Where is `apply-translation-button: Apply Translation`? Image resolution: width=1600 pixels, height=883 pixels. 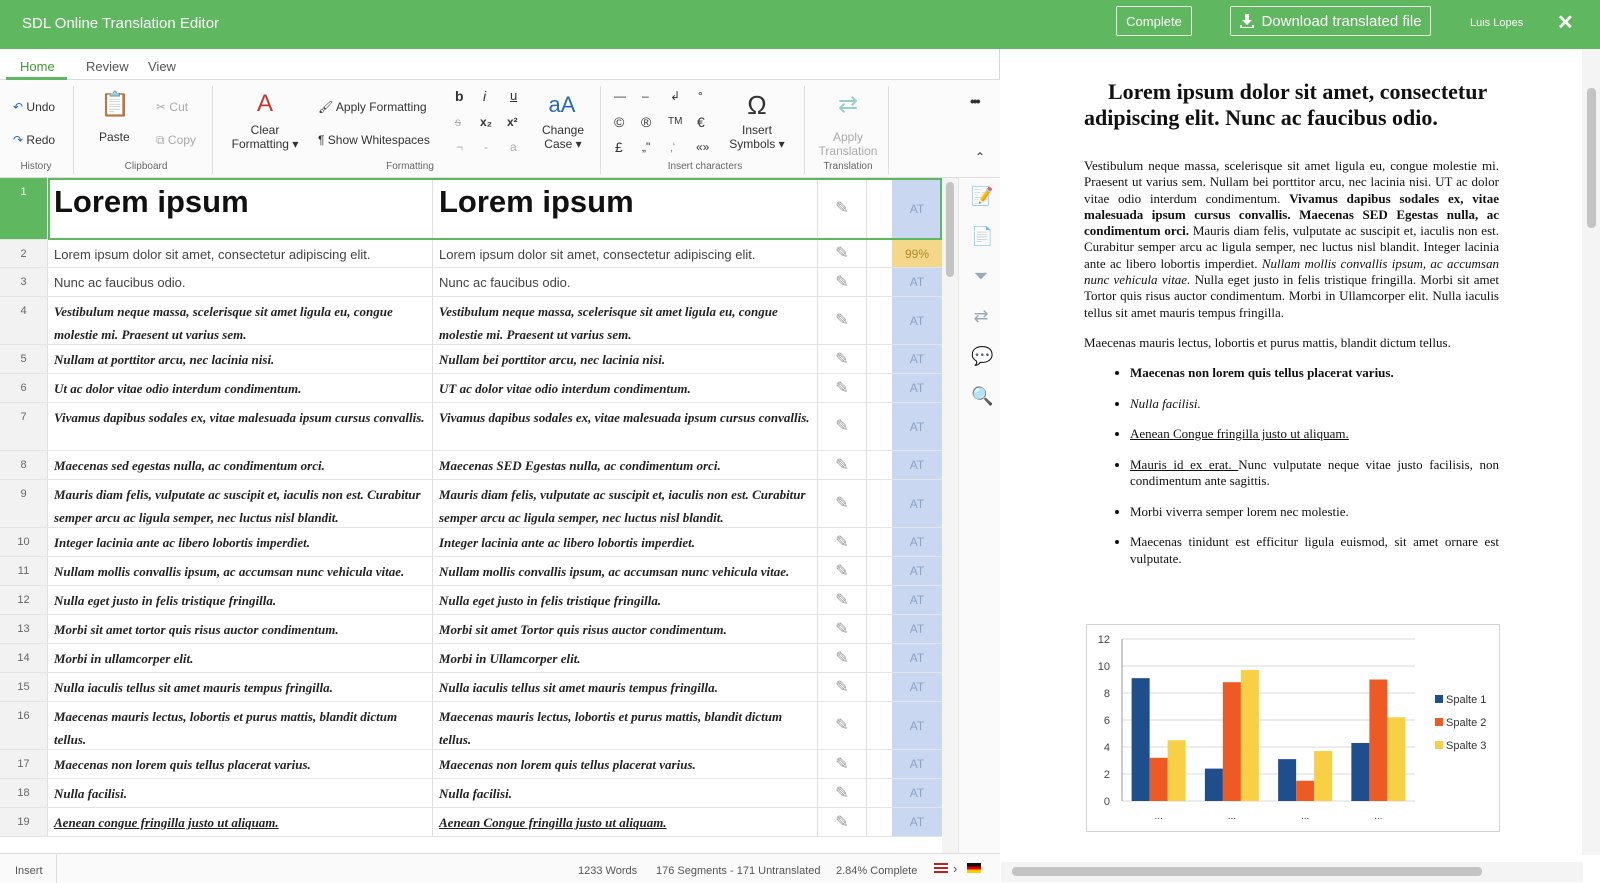 apply-translation-button: Apply Translation is located at coordinates (848, 144).